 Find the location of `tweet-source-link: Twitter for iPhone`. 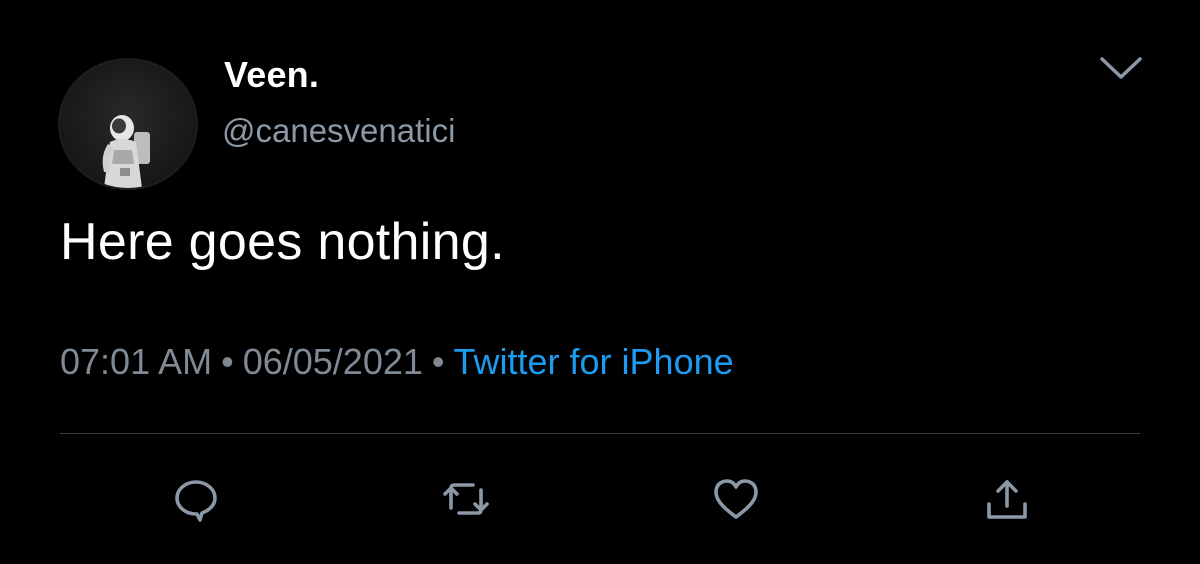

tweet-source-link: Twitter for iPhone is located at coordinates (594, 361).